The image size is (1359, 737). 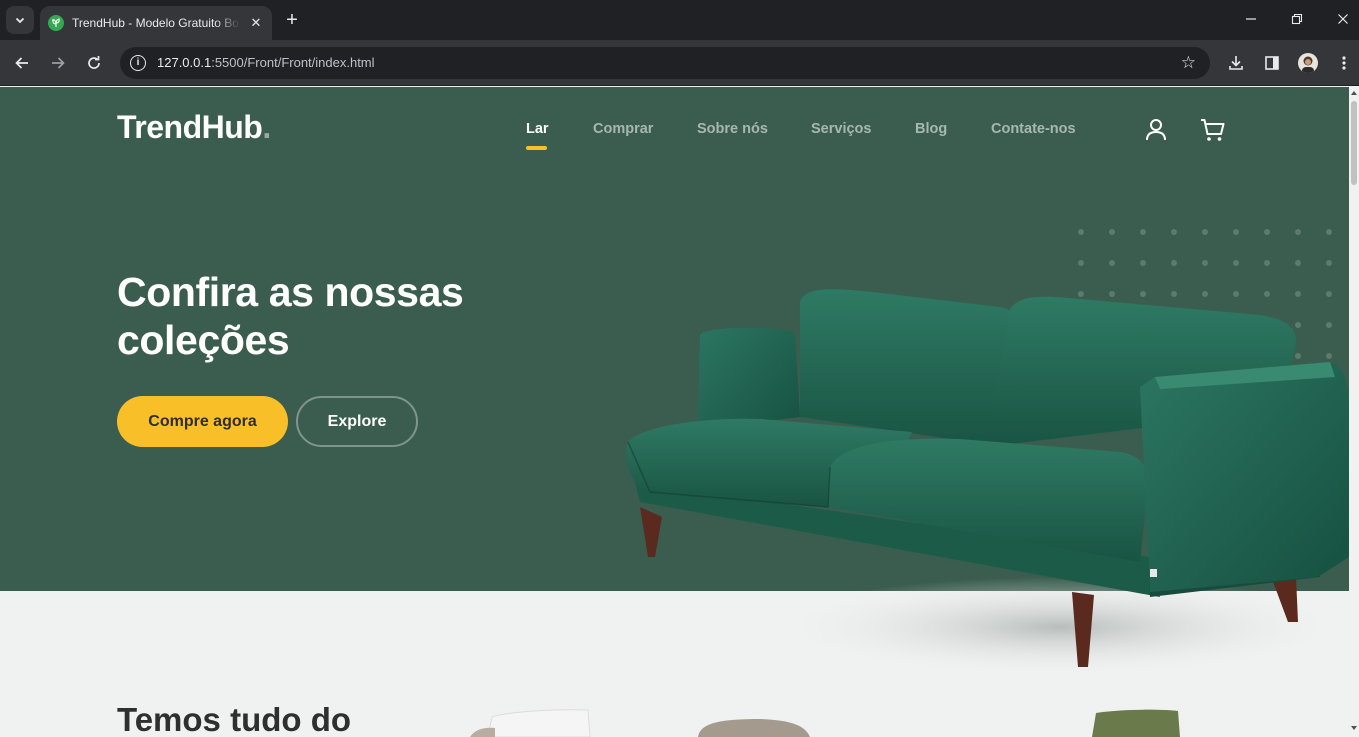 What do you see at coordinates (1308, 63) in the screenshot?
I see `profile-avatar` at bounding box center [1308, 63].